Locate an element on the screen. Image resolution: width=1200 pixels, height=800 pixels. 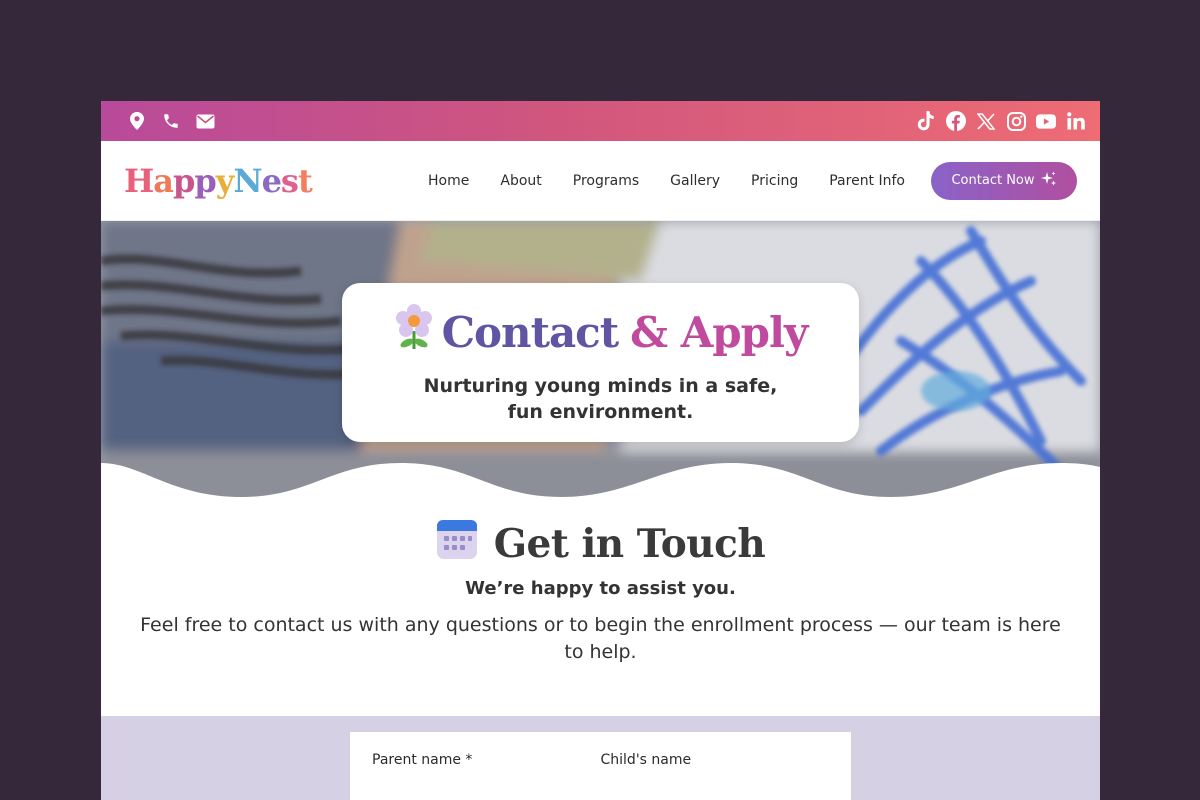
nav-item-home: Home is located at coordinates (448, 181).